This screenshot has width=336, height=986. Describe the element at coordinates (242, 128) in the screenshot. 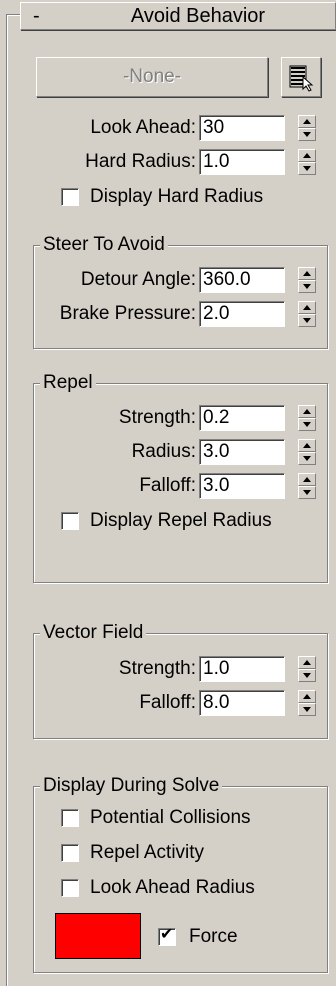

I see `look-ahead-field: 30` at that location.